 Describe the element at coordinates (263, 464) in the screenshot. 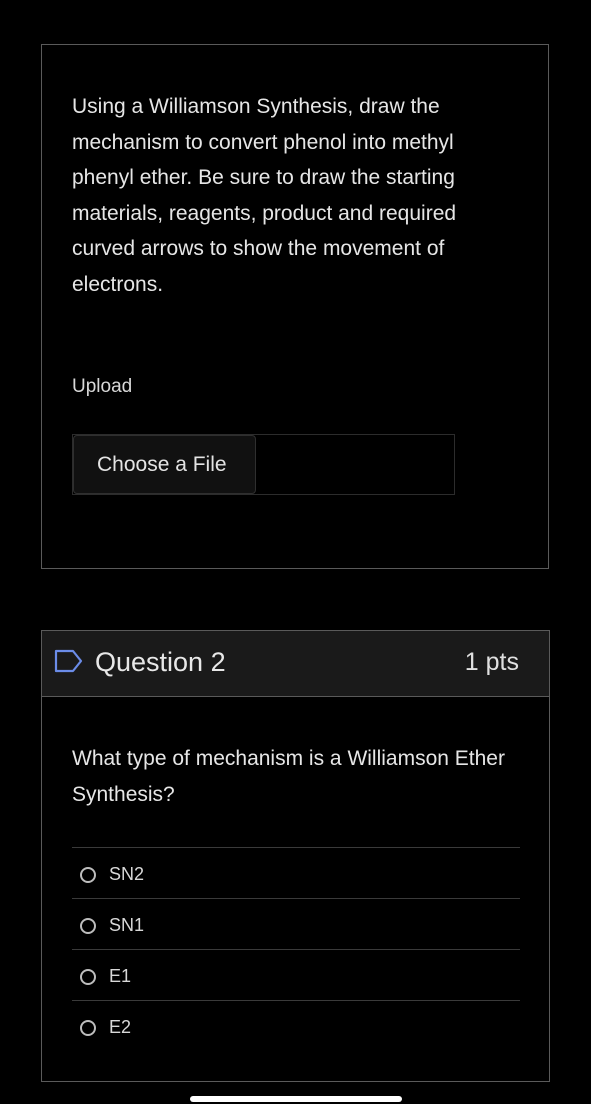

I see `file-upload-field: Choose a File` at that location.